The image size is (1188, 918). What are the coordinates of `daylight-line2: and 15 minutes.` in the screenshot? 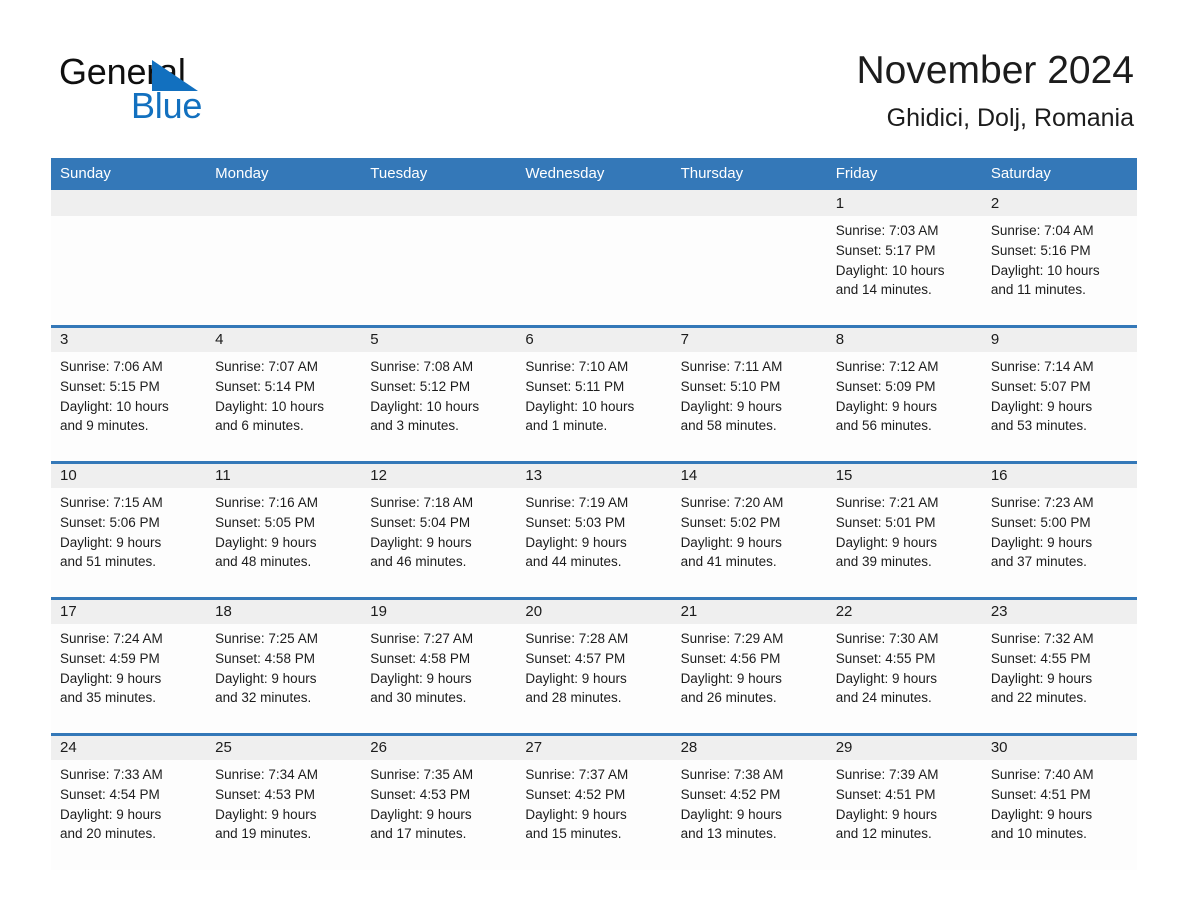 It's located at (573, 834).